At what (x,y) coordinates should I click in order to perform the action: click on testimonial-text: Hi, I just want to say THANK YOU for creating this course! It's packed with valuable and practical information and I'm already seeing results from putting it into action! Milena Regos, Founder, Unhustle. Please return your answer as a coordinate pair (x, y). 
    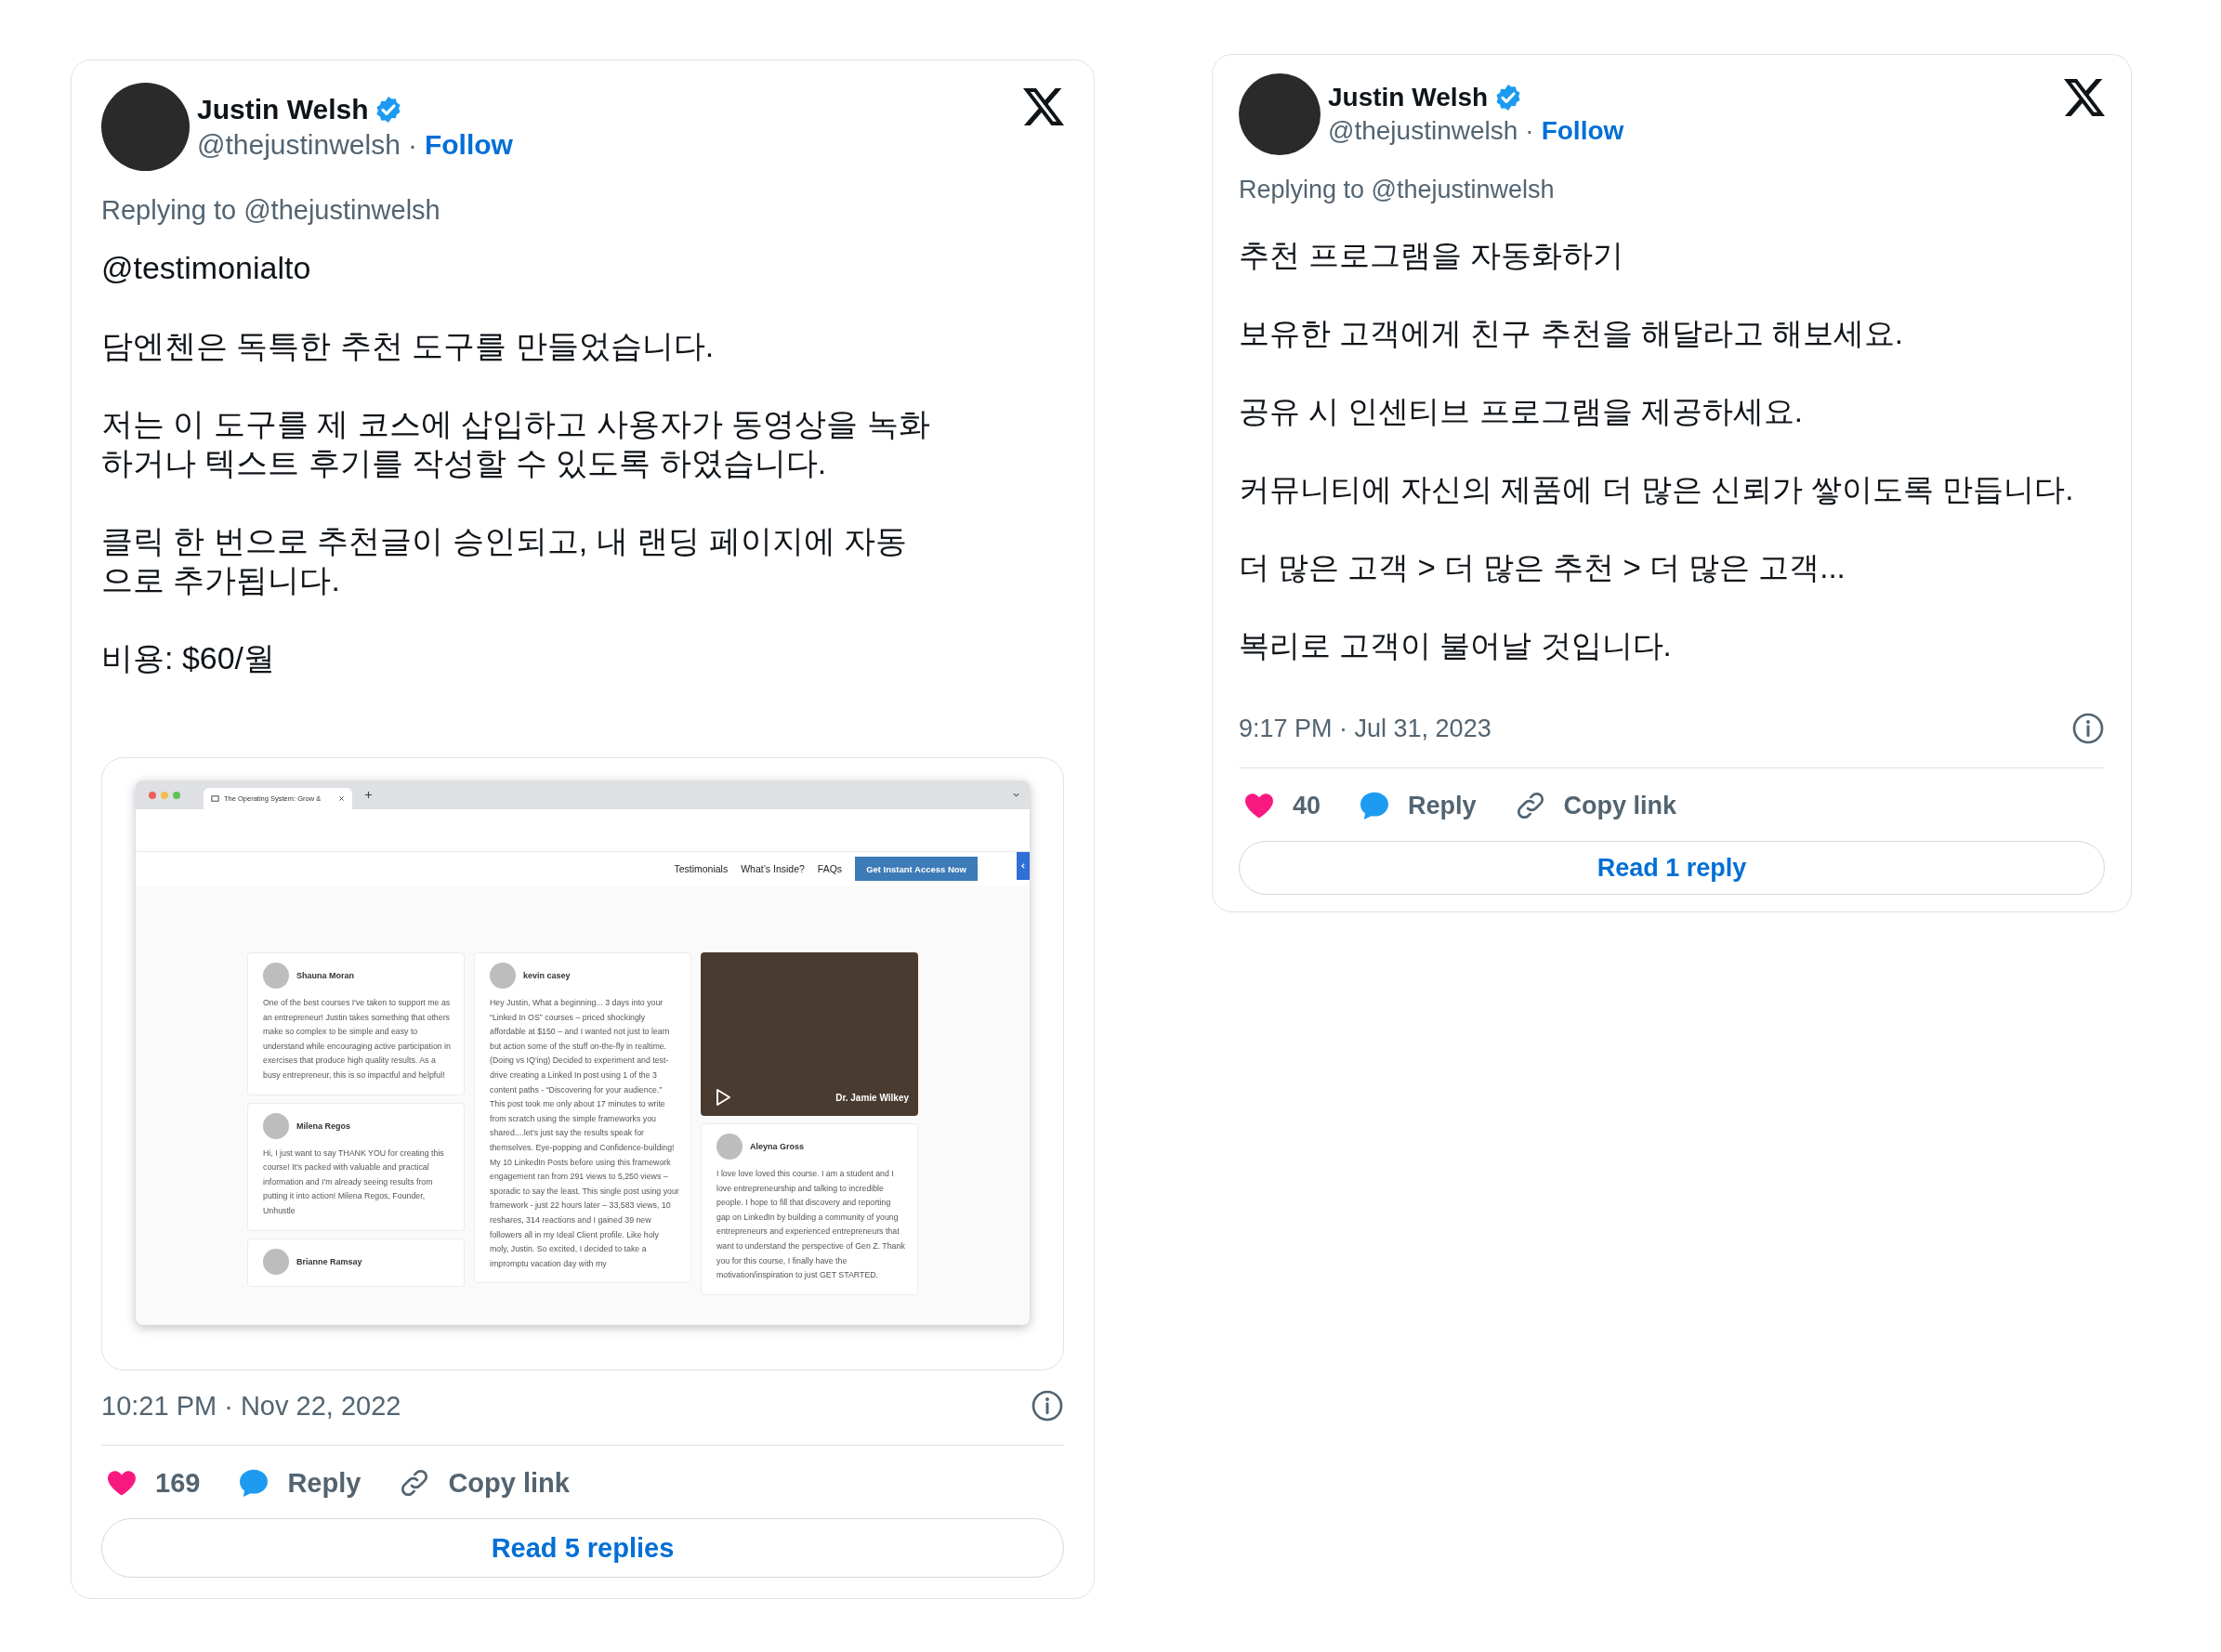
    Looking at the image, I should click on (354, 1182).